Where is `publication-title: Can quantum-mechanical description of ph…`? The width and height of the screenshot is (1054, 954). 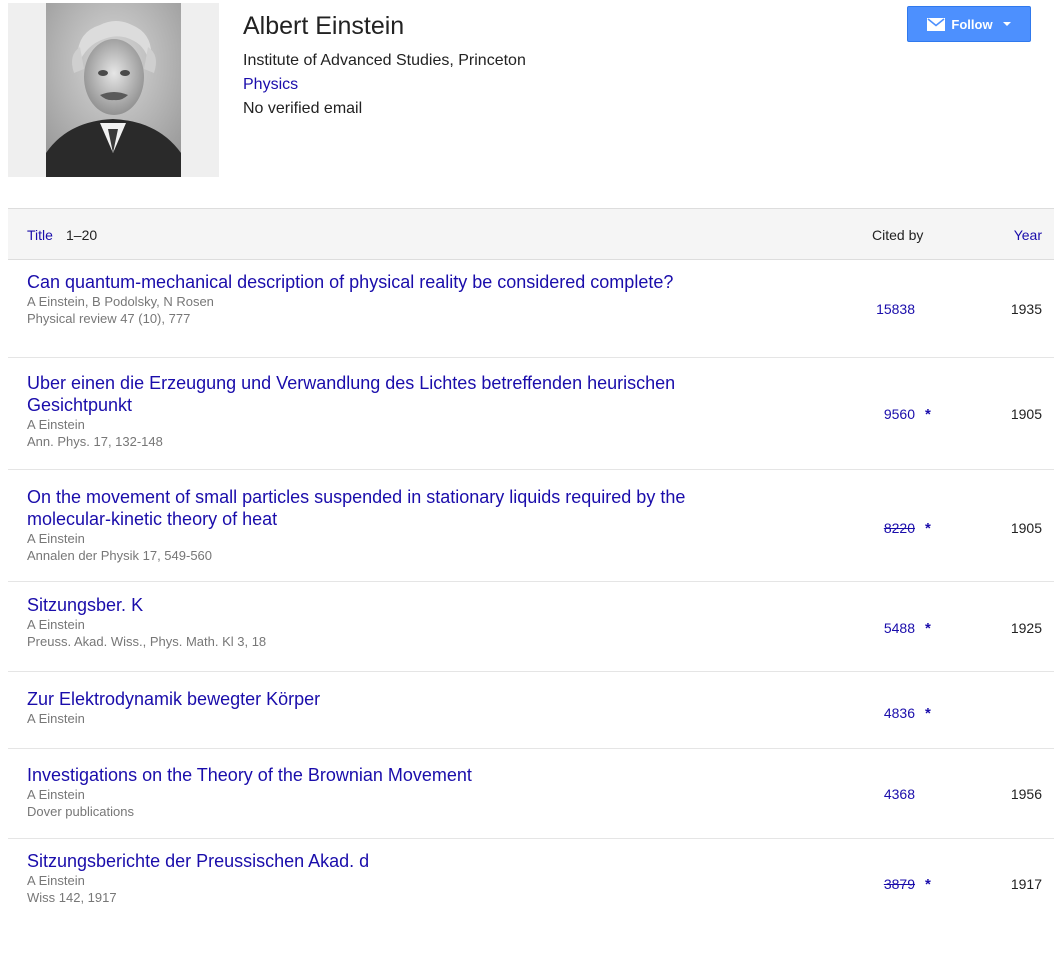
publication-title: Can quantum-mechanical description of ph… is located at coordinates (390, 282).